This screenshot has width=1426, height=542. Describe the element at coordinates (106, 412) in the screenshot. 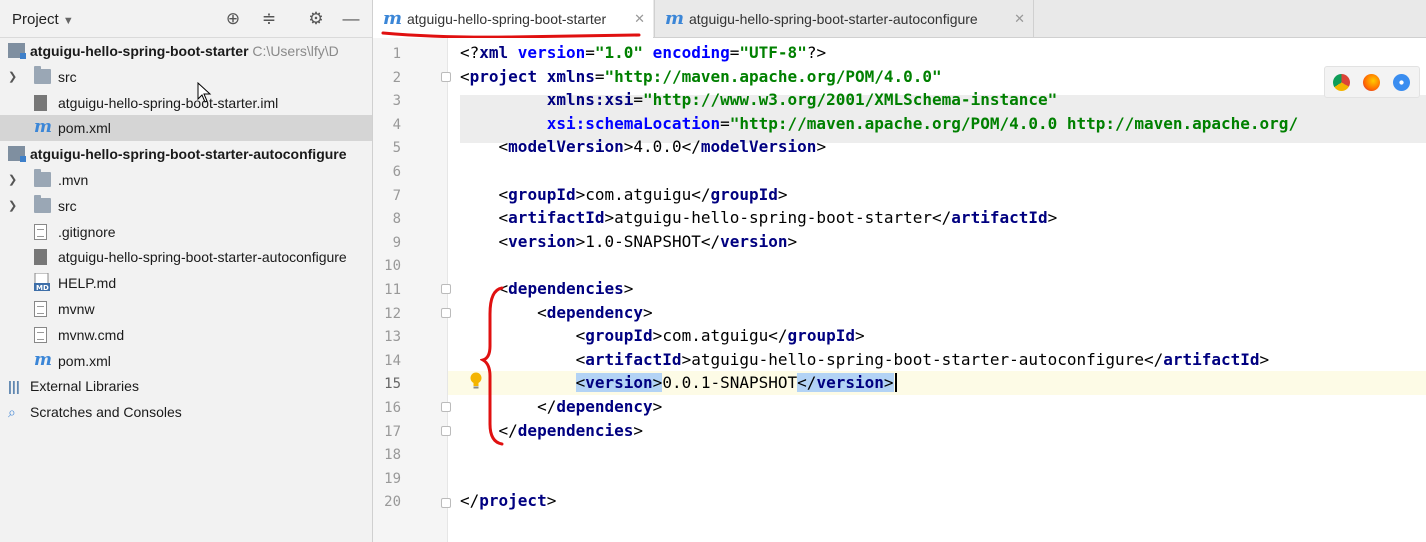

I see `tree-item-label: Scratches and Consoles` at that location.